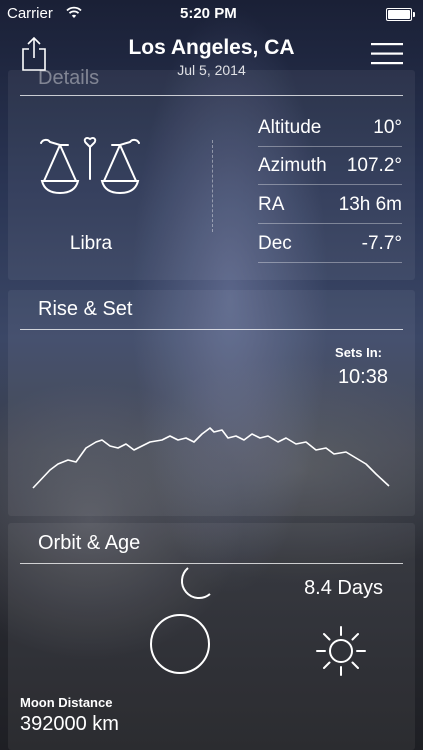  I want to click on dec-row: Dec -7.7°, so click(330, 244).